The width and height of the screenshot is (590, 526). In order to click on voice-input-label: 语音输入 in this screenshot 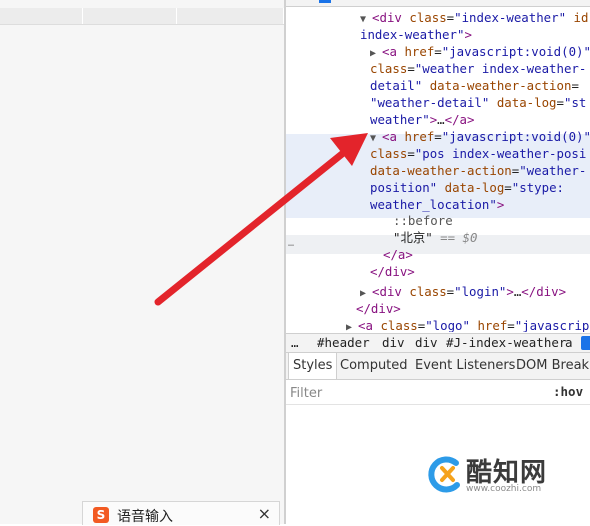, I will do `click(145, 517)`.